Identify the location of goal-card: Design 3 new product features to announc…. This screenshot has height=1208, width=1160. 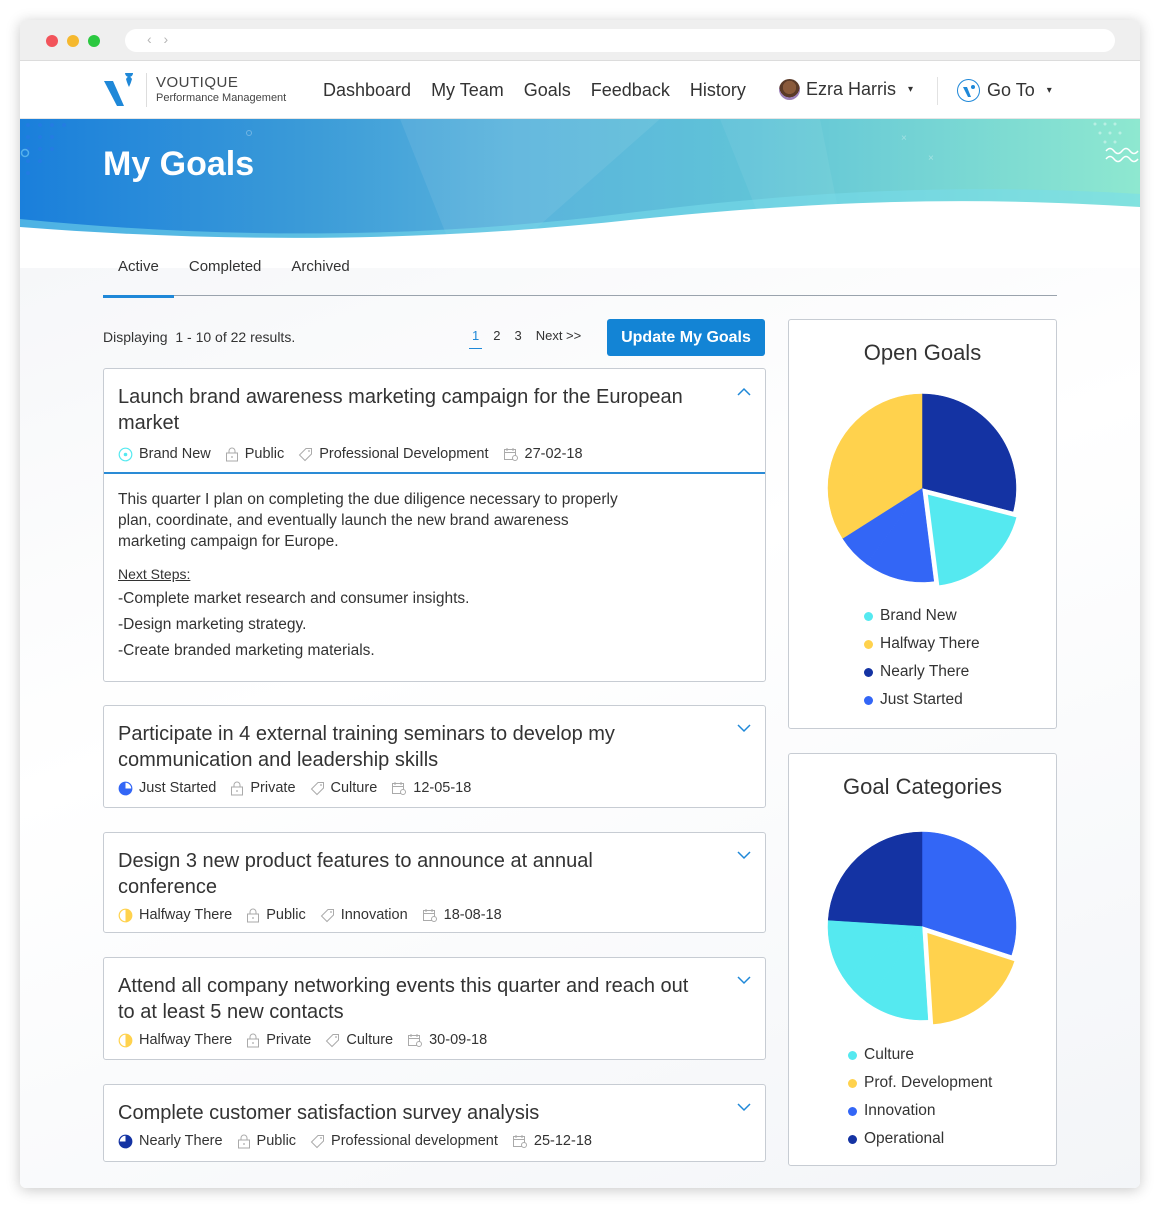
(434, 882).